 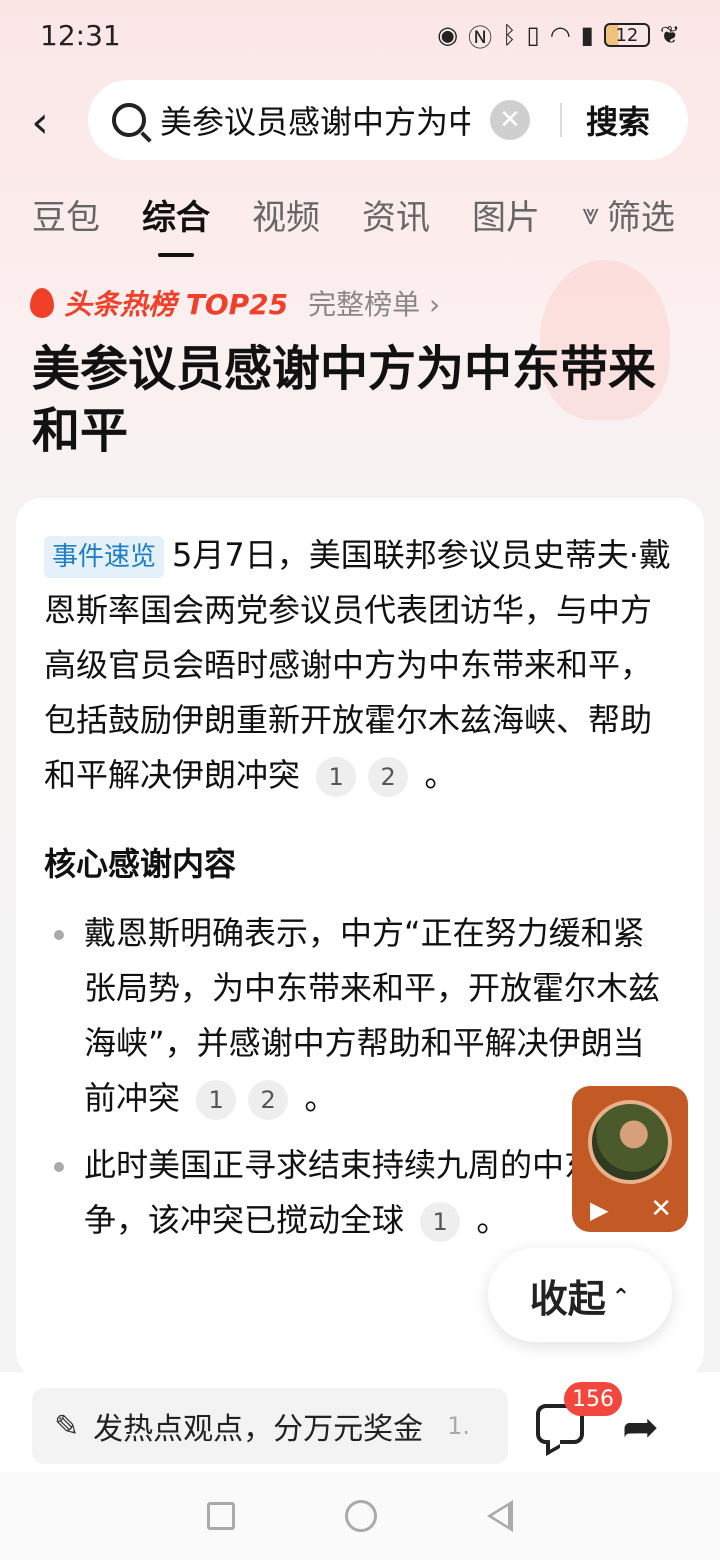 What do you see at coordinates (42, 303) in the screenshot?
I see `flame-icon` at bounding box center [42, 303].